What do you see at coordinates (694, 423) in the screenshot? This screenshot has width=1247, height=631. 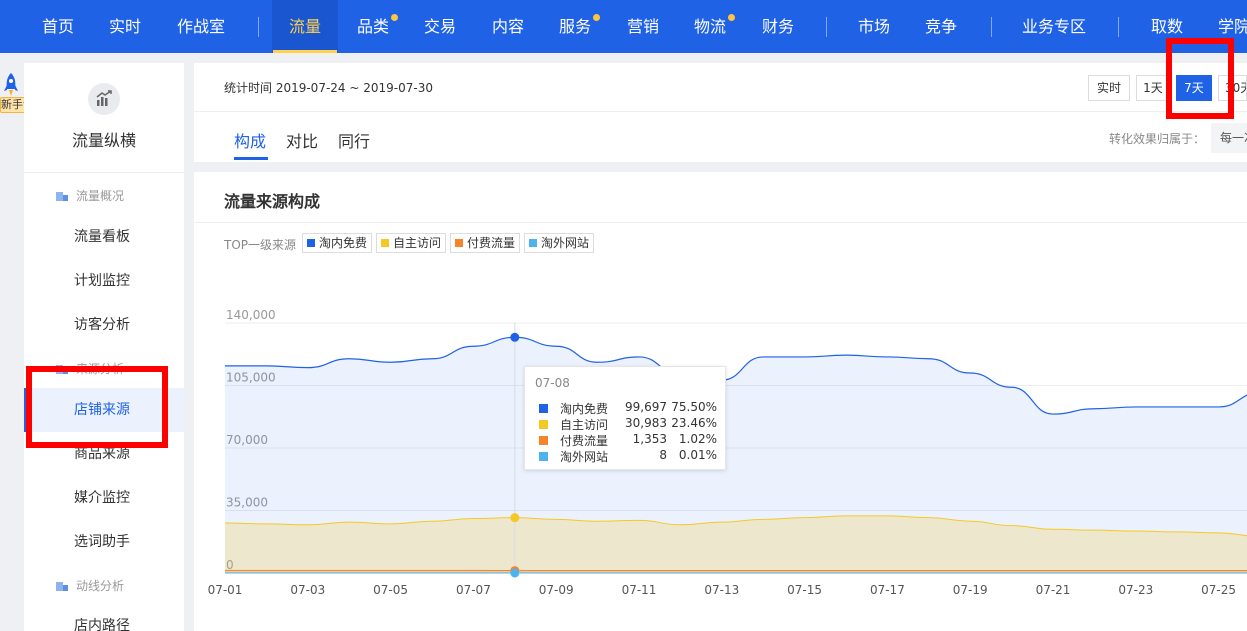 I see `tooltip-pct: 23.46%` at bounding box center [694, 423].